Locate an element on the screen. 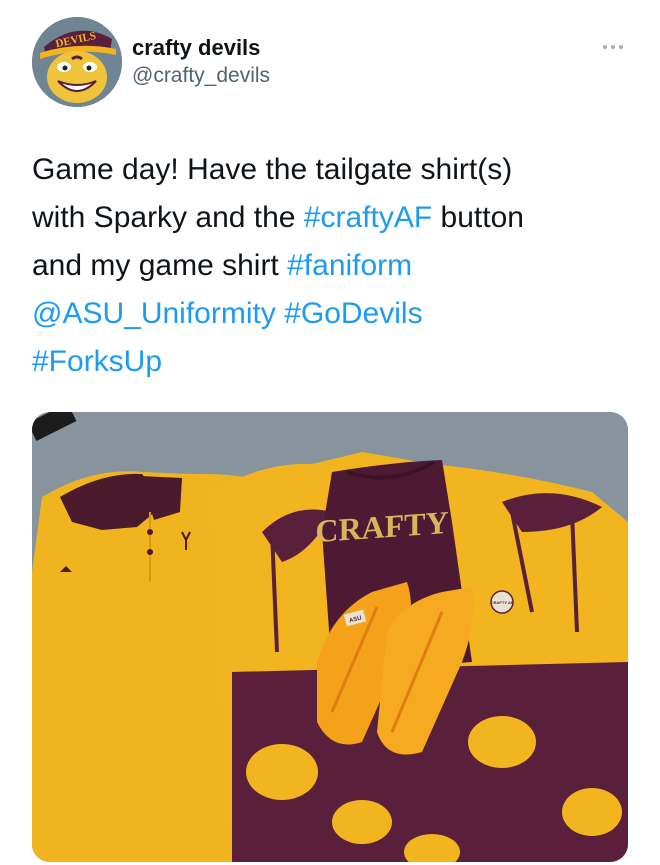 The image size is (660, 865). hashtag-faniform-link: #faniform is located at coordinates (349, 265).